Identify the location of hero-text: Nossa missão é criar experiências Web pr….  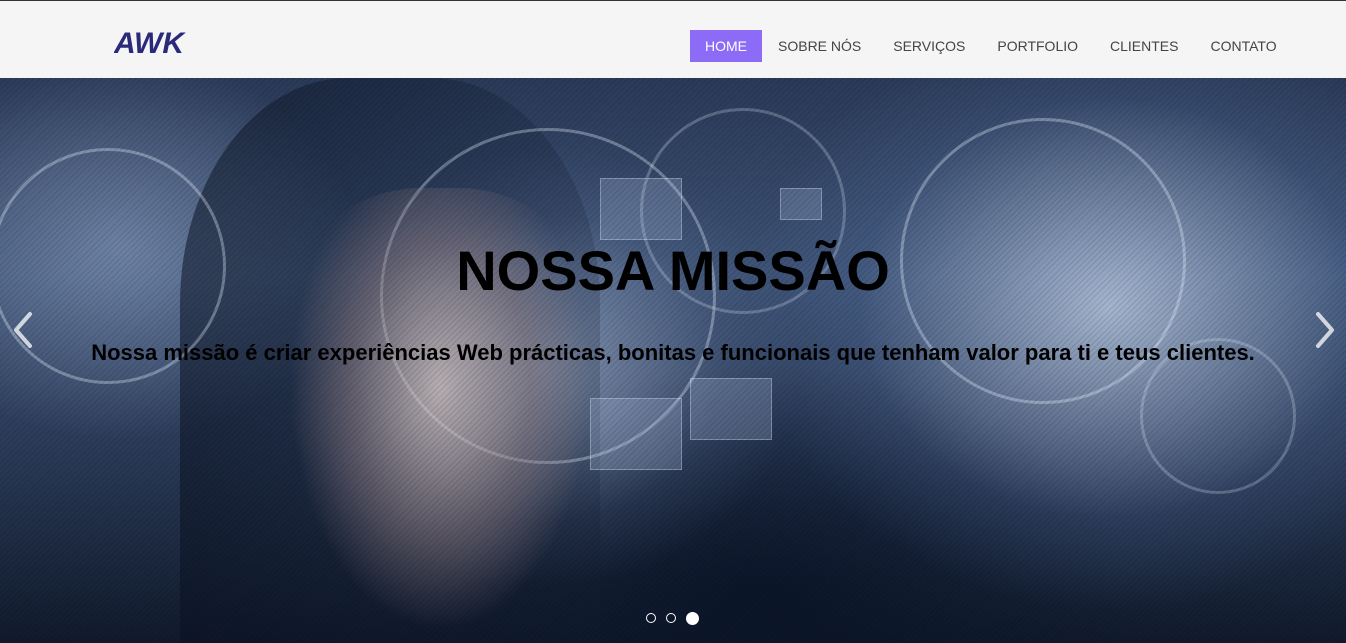
(673, 352).